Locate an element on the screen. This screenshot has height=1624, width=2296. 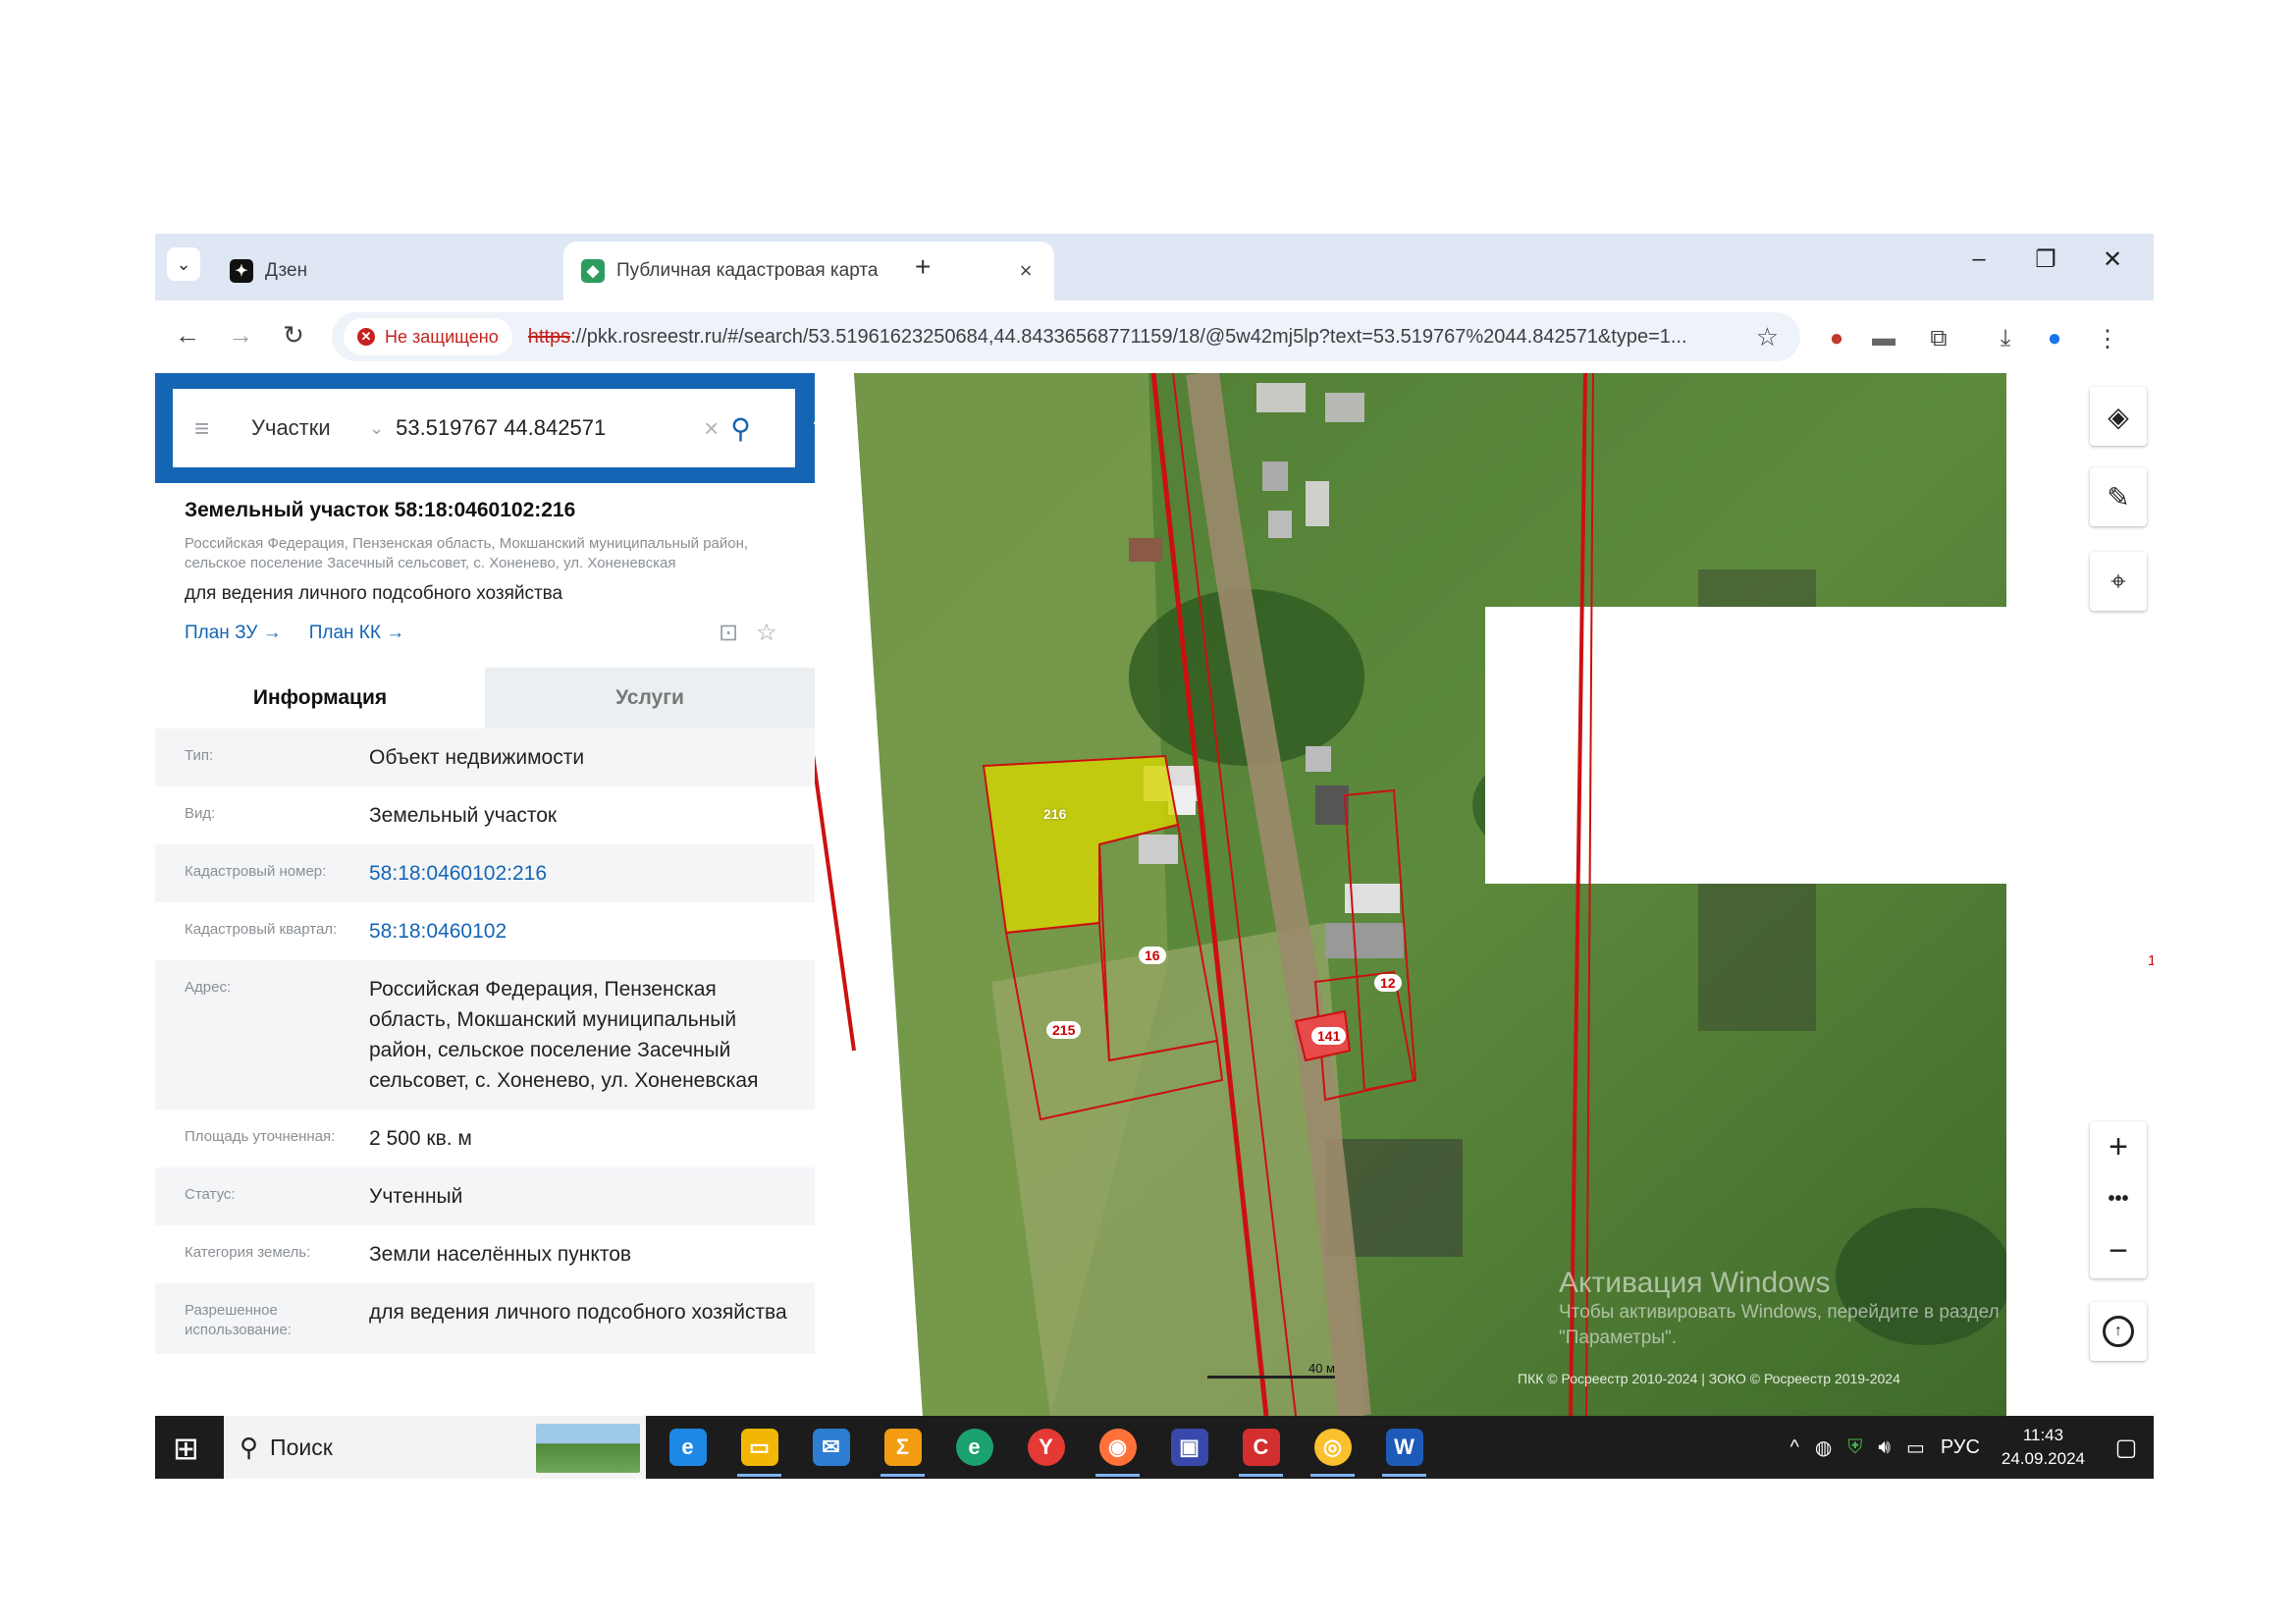
cadastral-number-link: 58:18:0460102:216 is located at coordinates (585, 873).